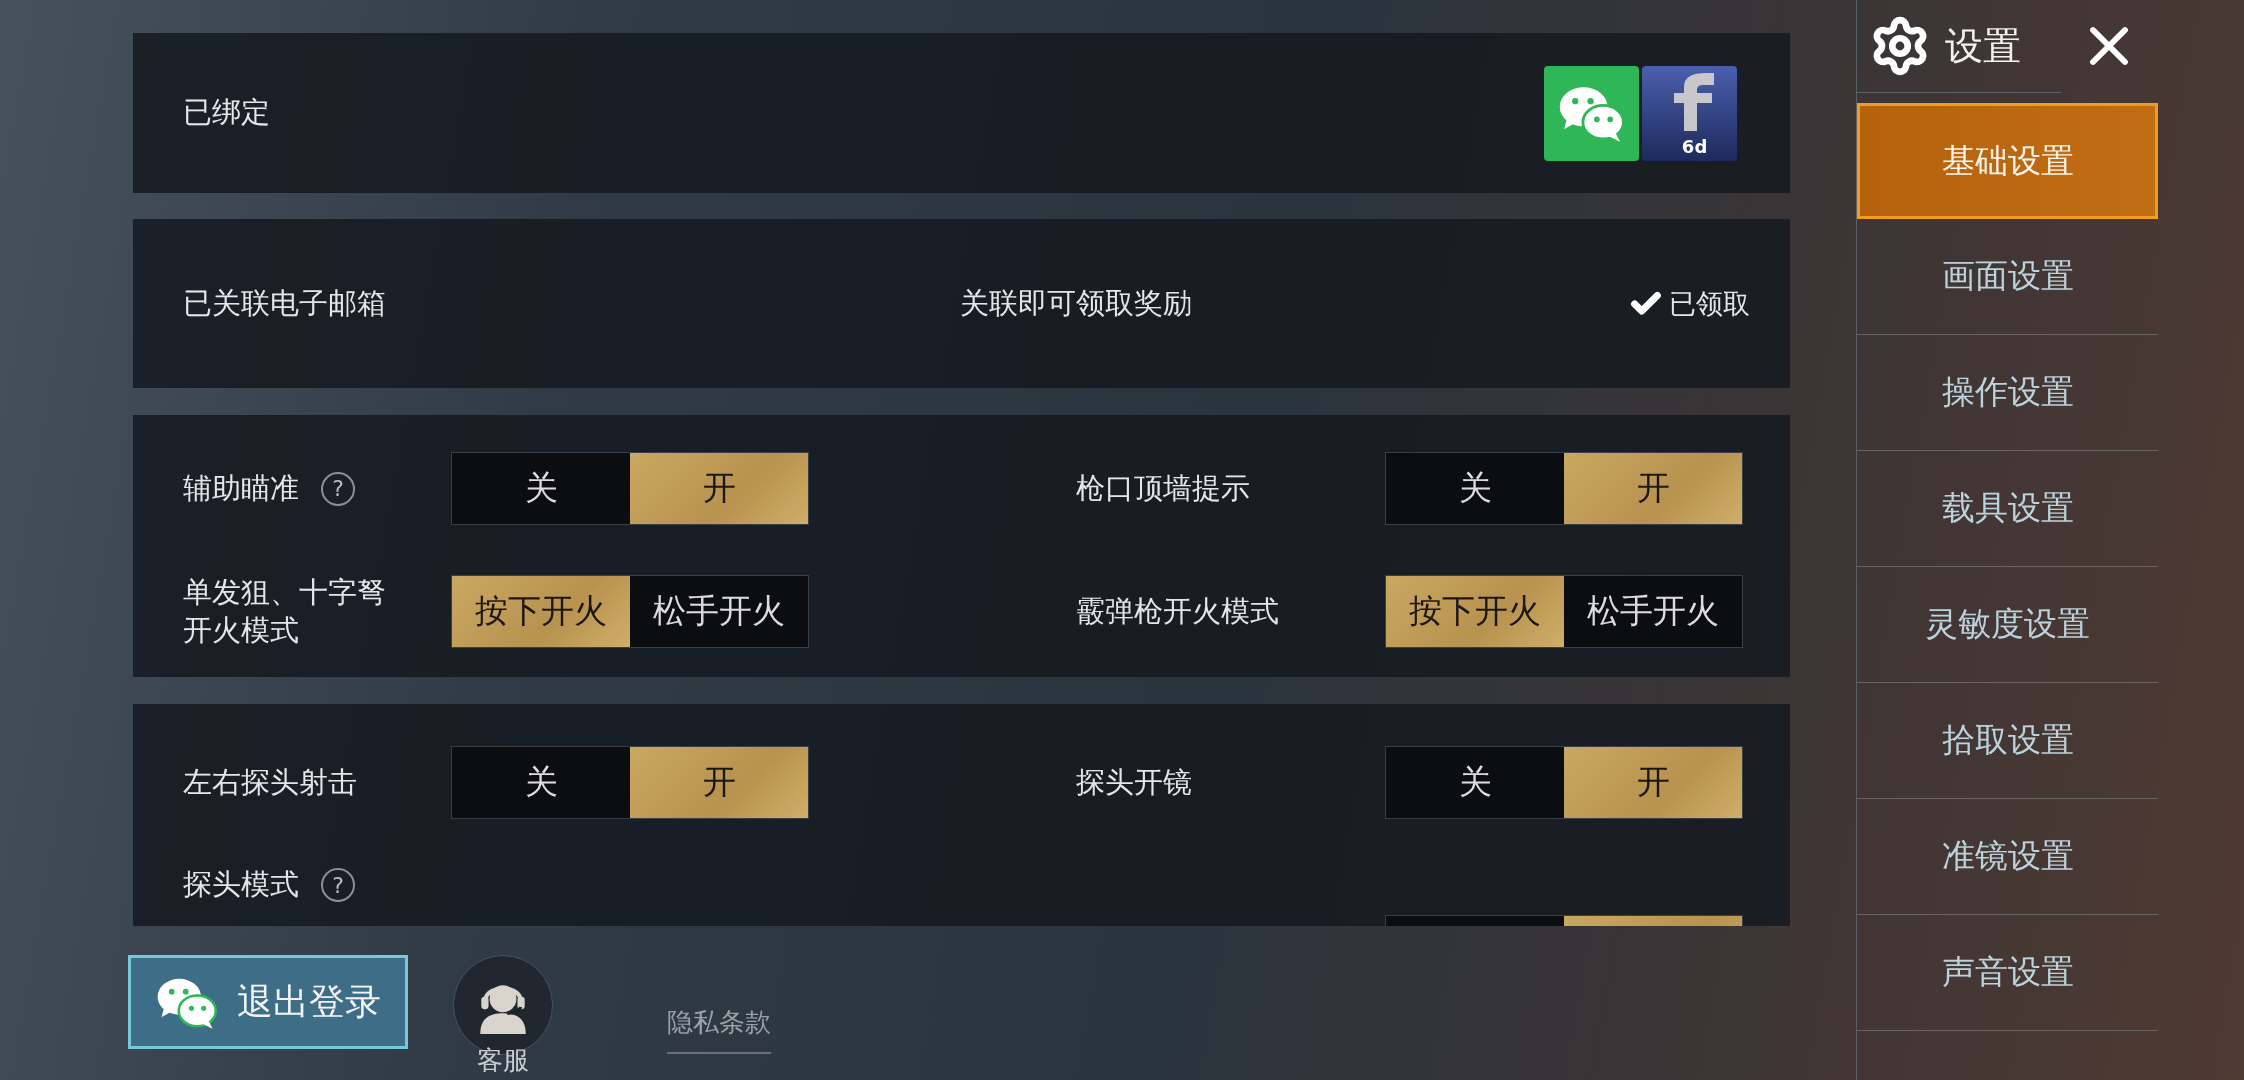 Image resolution: width=2244 pixels, height=1080 pixels. I want to click on badge-text: 6d, so click(1694, 146).